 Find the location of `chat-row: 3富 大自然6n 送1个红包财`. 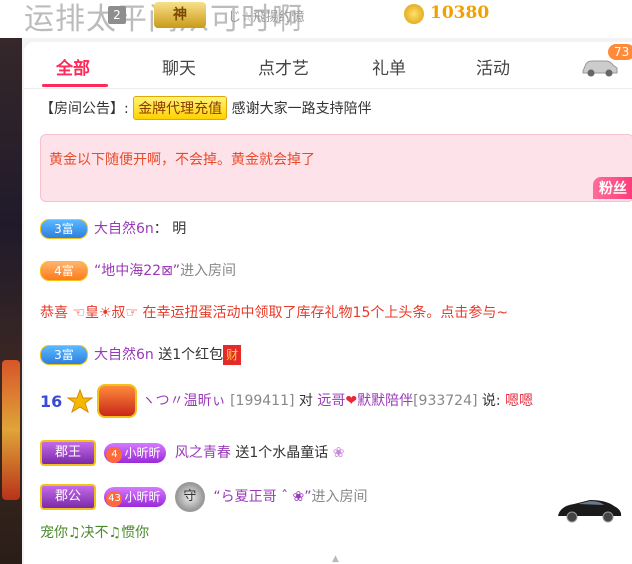

chat-row: 3富 大自然6n 送1个红包财 is located at coordinates (141, 354).